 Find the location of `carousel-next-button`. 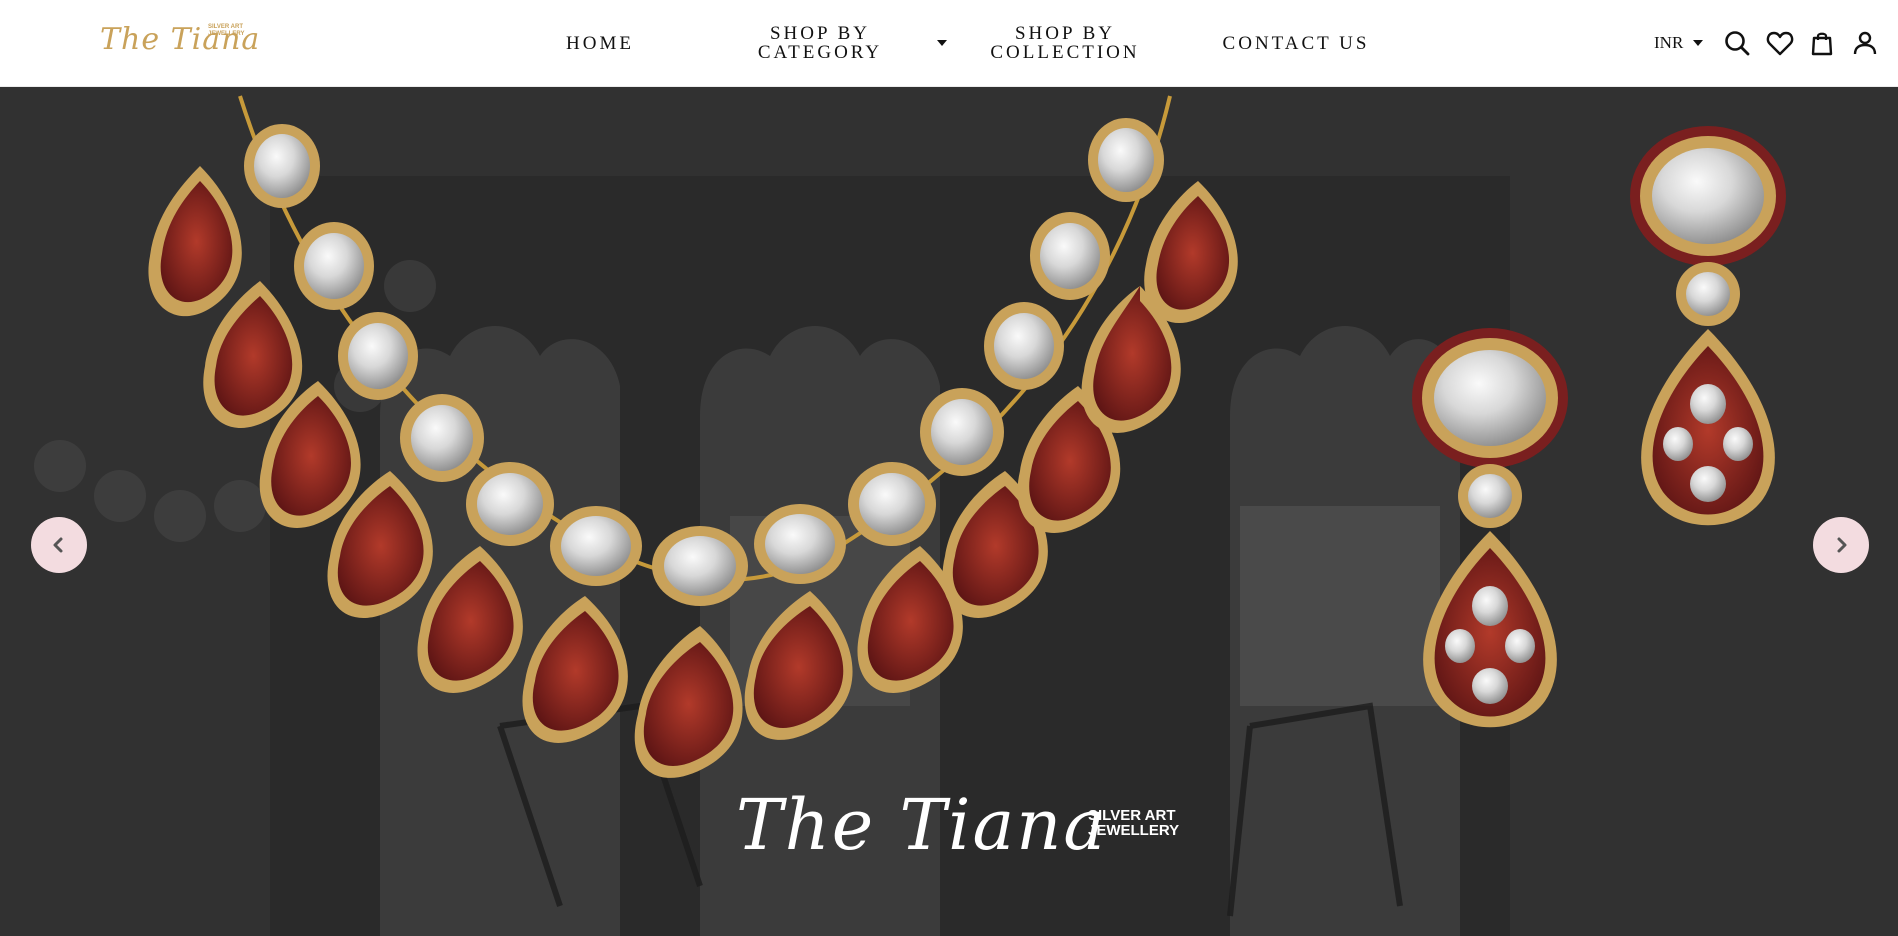

carousel-next-button is located at coordinates (1841, 545).